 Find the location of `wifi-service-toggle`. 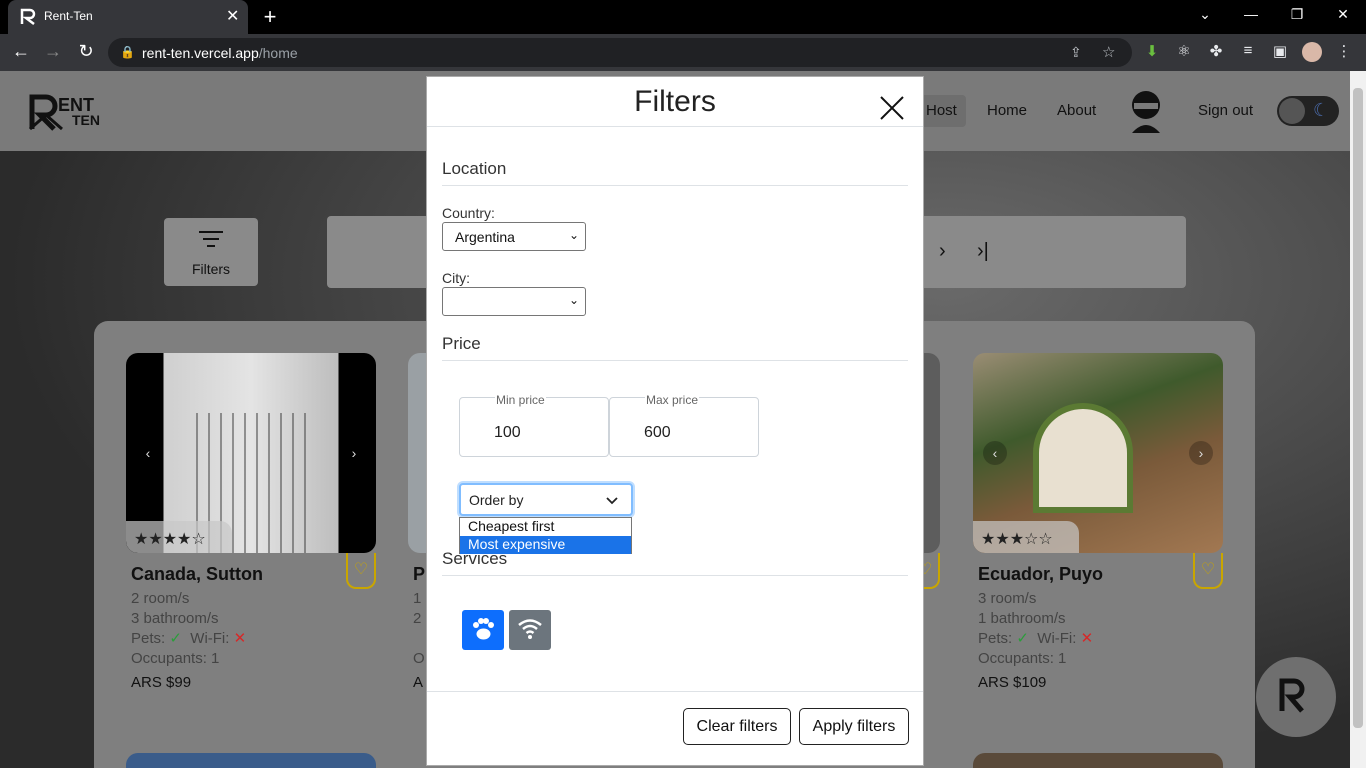

wifi-service-toggle is located at coordinates (530, 630).